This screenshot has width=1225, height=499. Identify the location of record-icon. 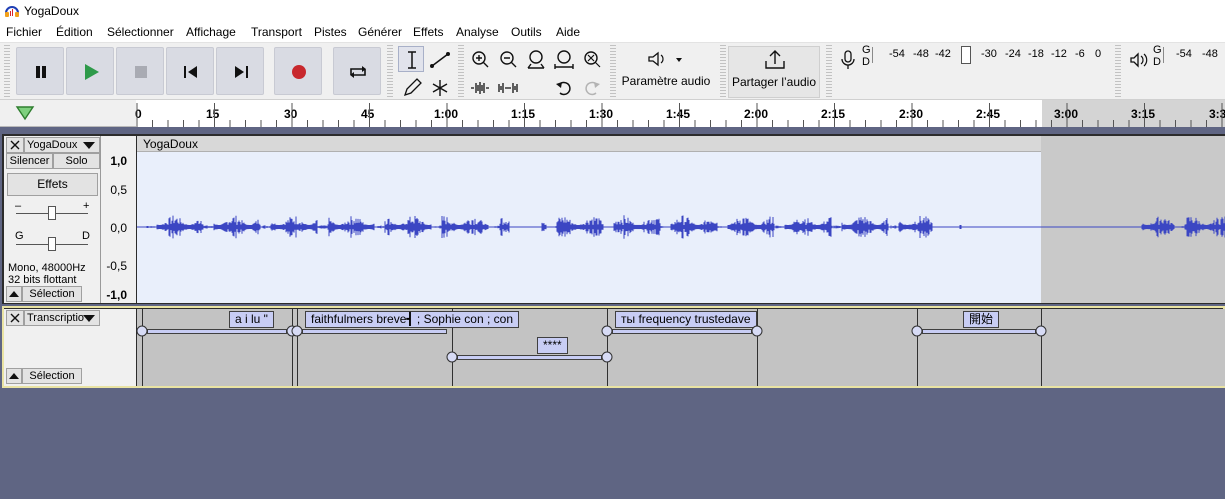
(299, 72).